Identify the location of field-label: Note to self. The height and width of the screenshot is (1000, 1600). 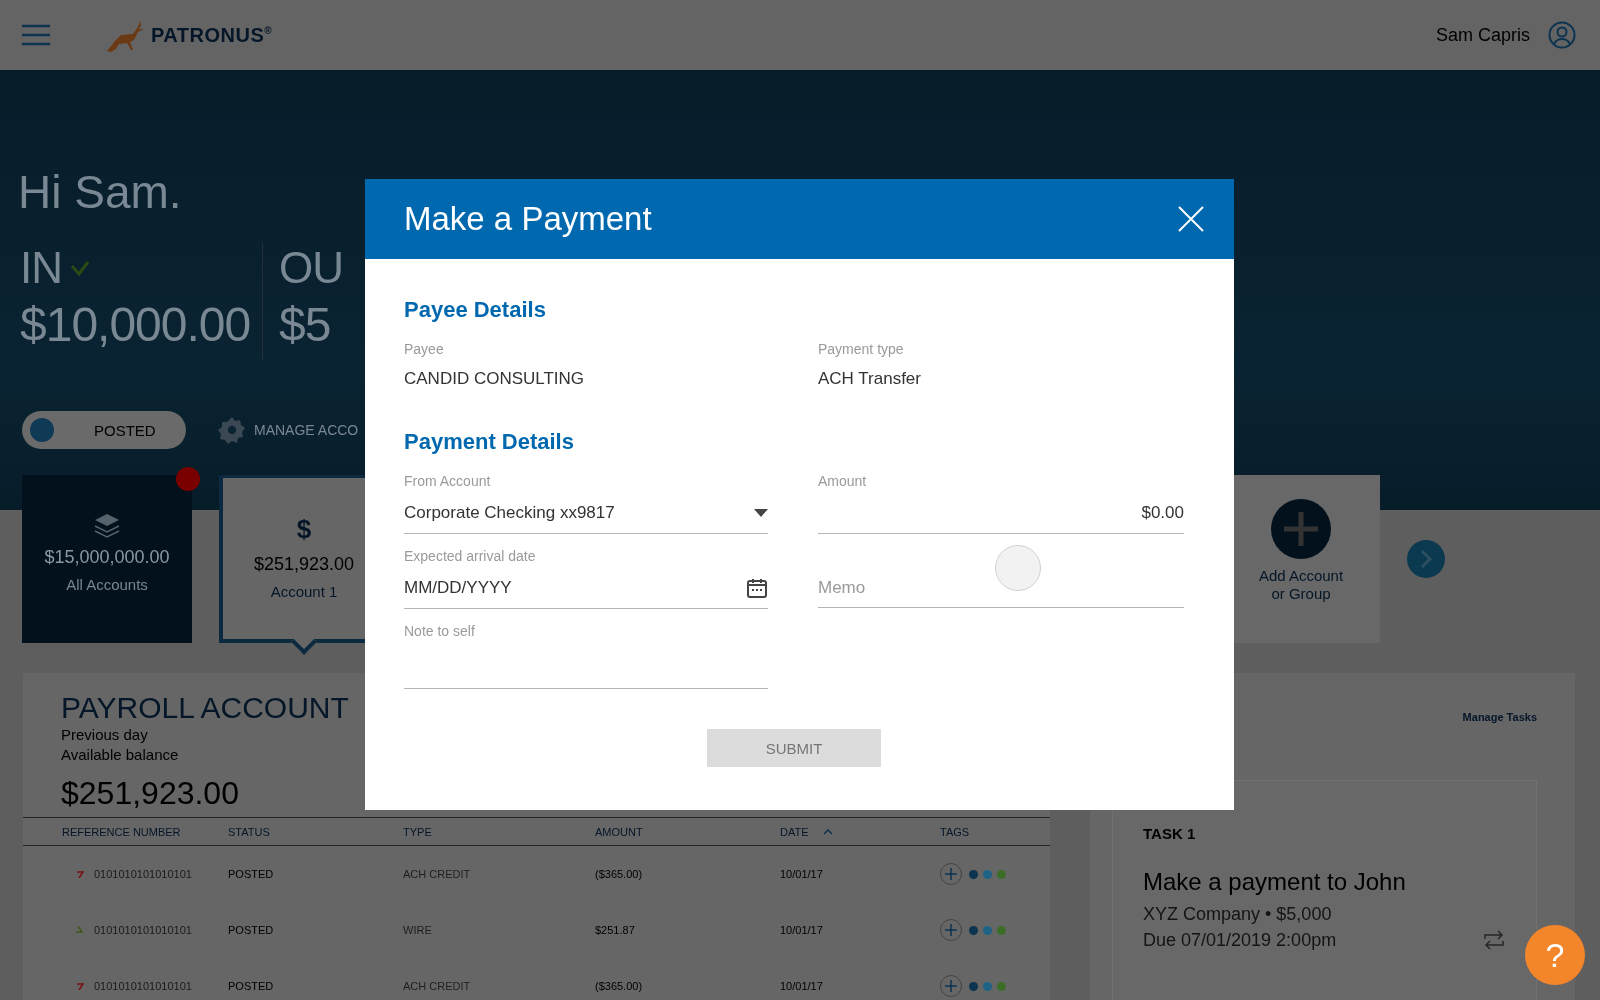
(440, 632).